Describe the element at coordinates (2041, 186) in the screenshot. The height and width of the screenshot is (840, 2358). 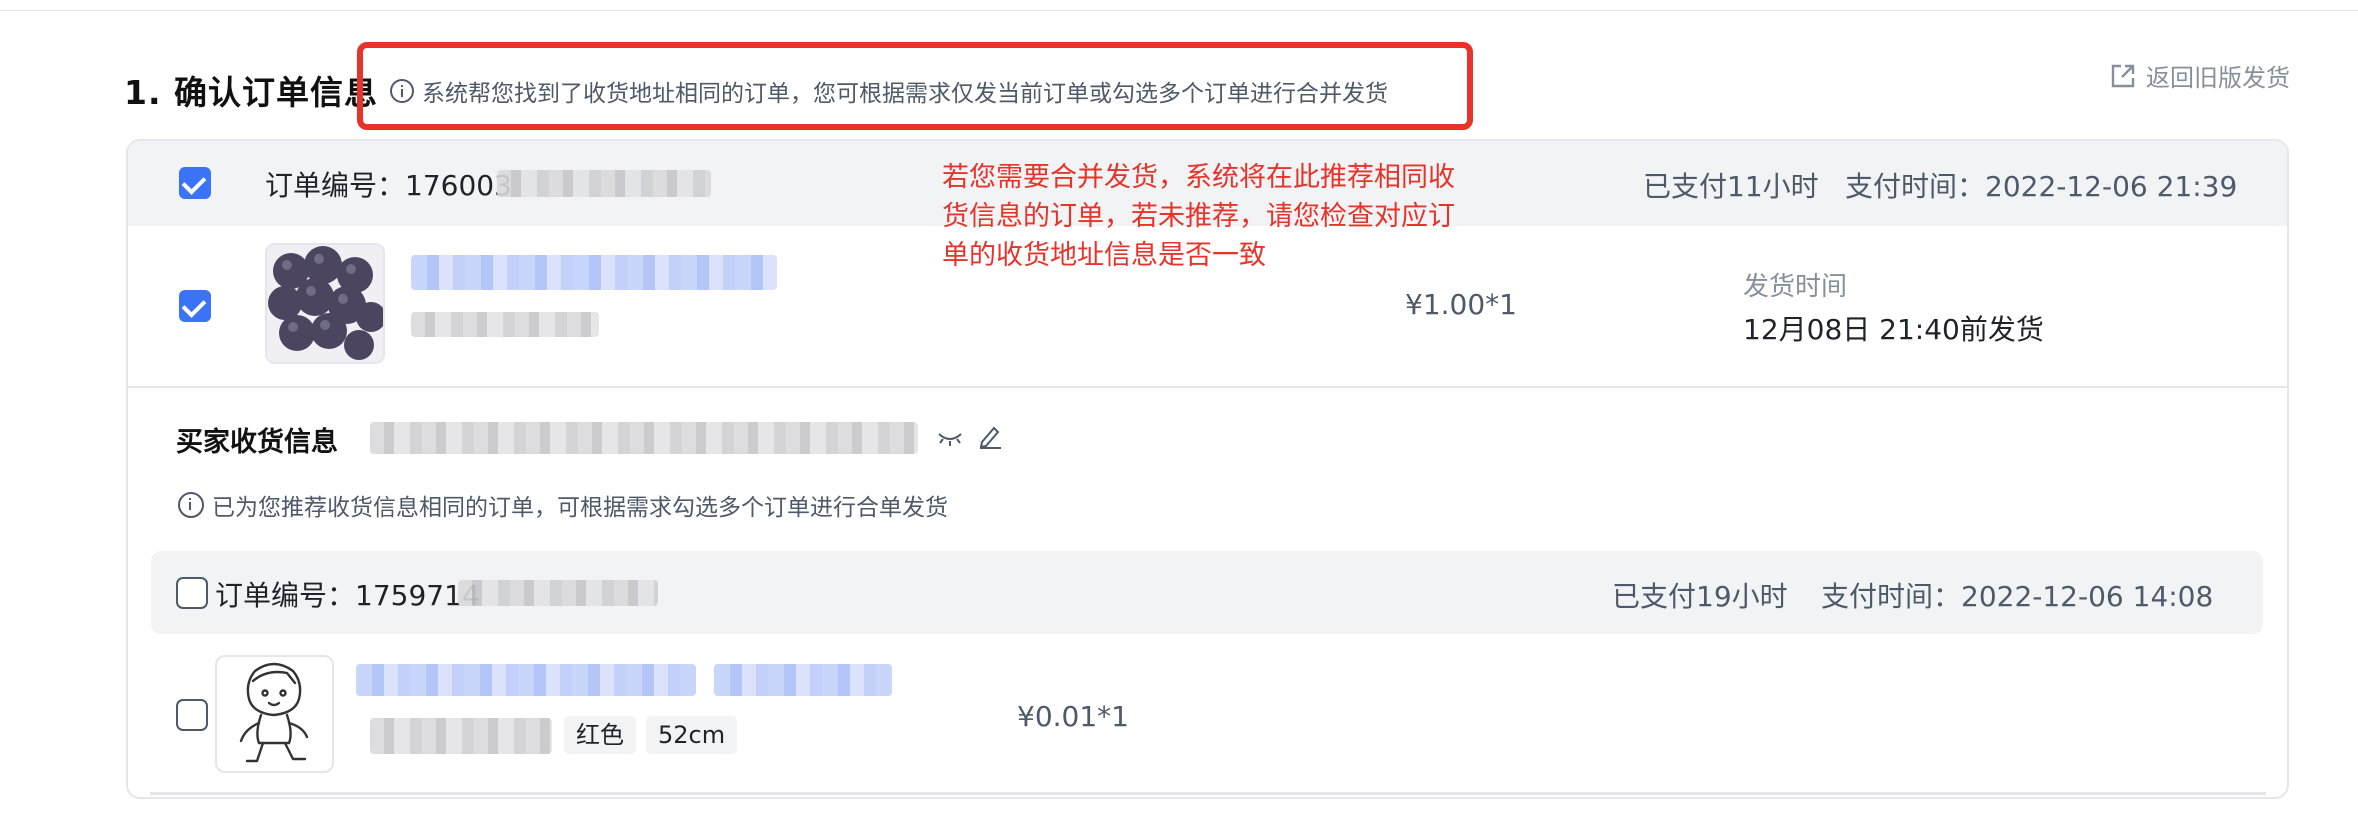
I see `order-pay-time: 支付时间：2022-12-06 21:39` at that location.